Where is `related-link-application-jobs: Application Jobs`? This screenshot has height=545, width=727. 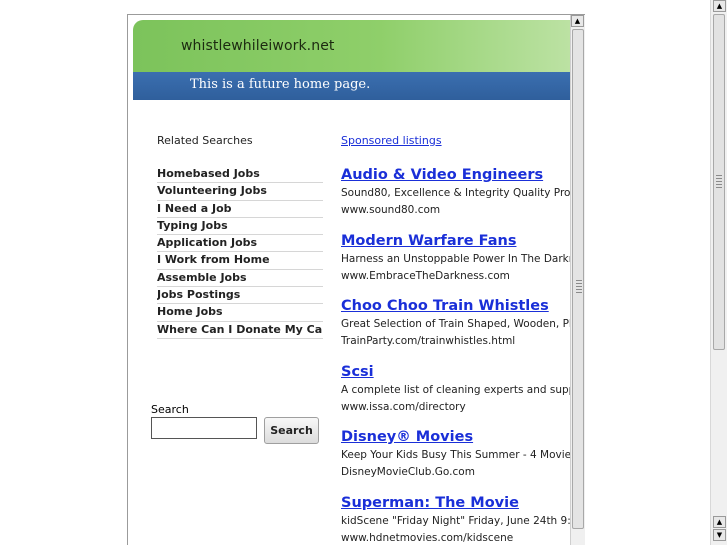 related-link-application-jobs: Application Jobs is located at coordinates (240, 244).